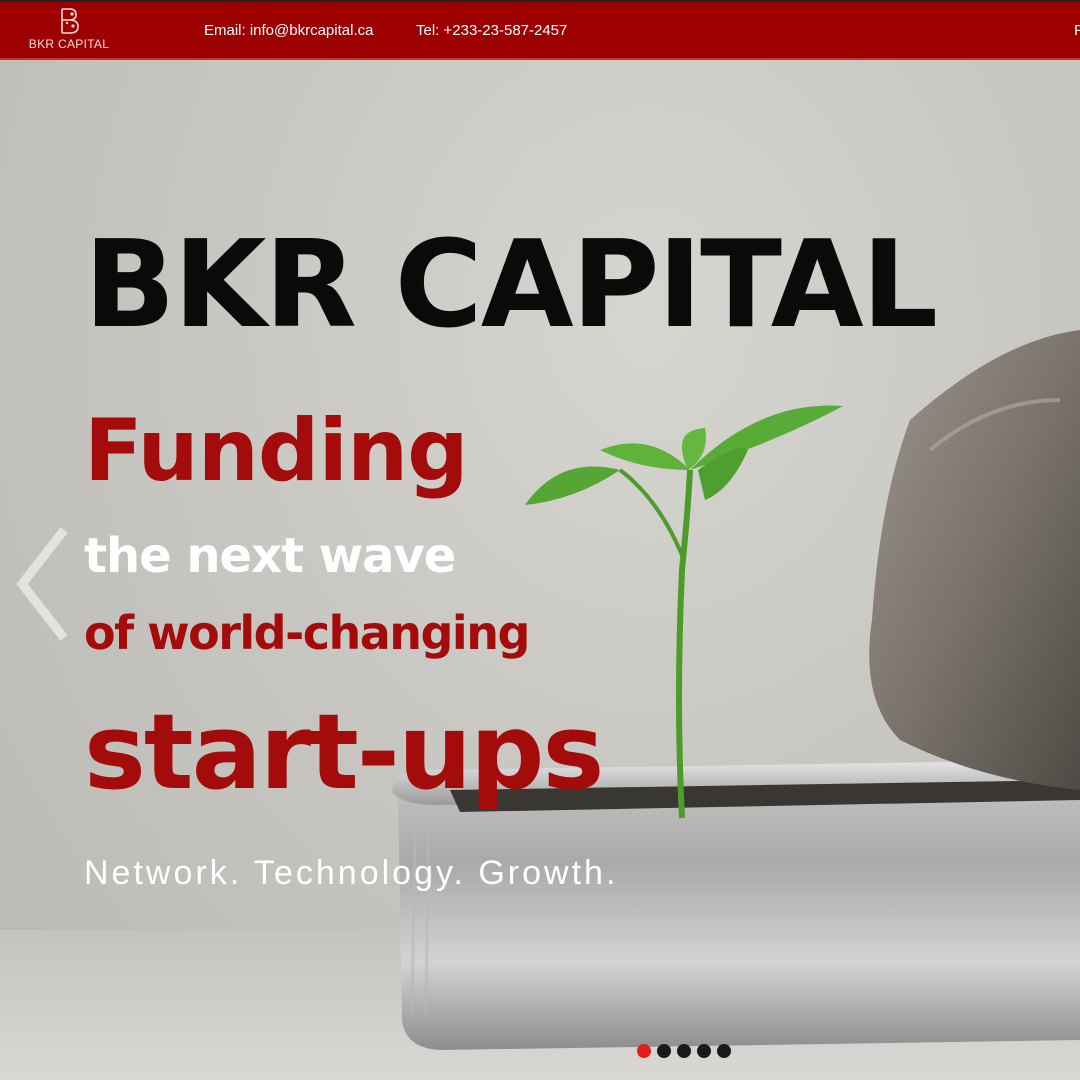 Image resolution: width=1080 pixels, height=1080 pixels. What do you see at coordinates (69, 44) in the screenshot?
I see `logo-text: BKR CAPITAL` at bounding box center [69, 44].